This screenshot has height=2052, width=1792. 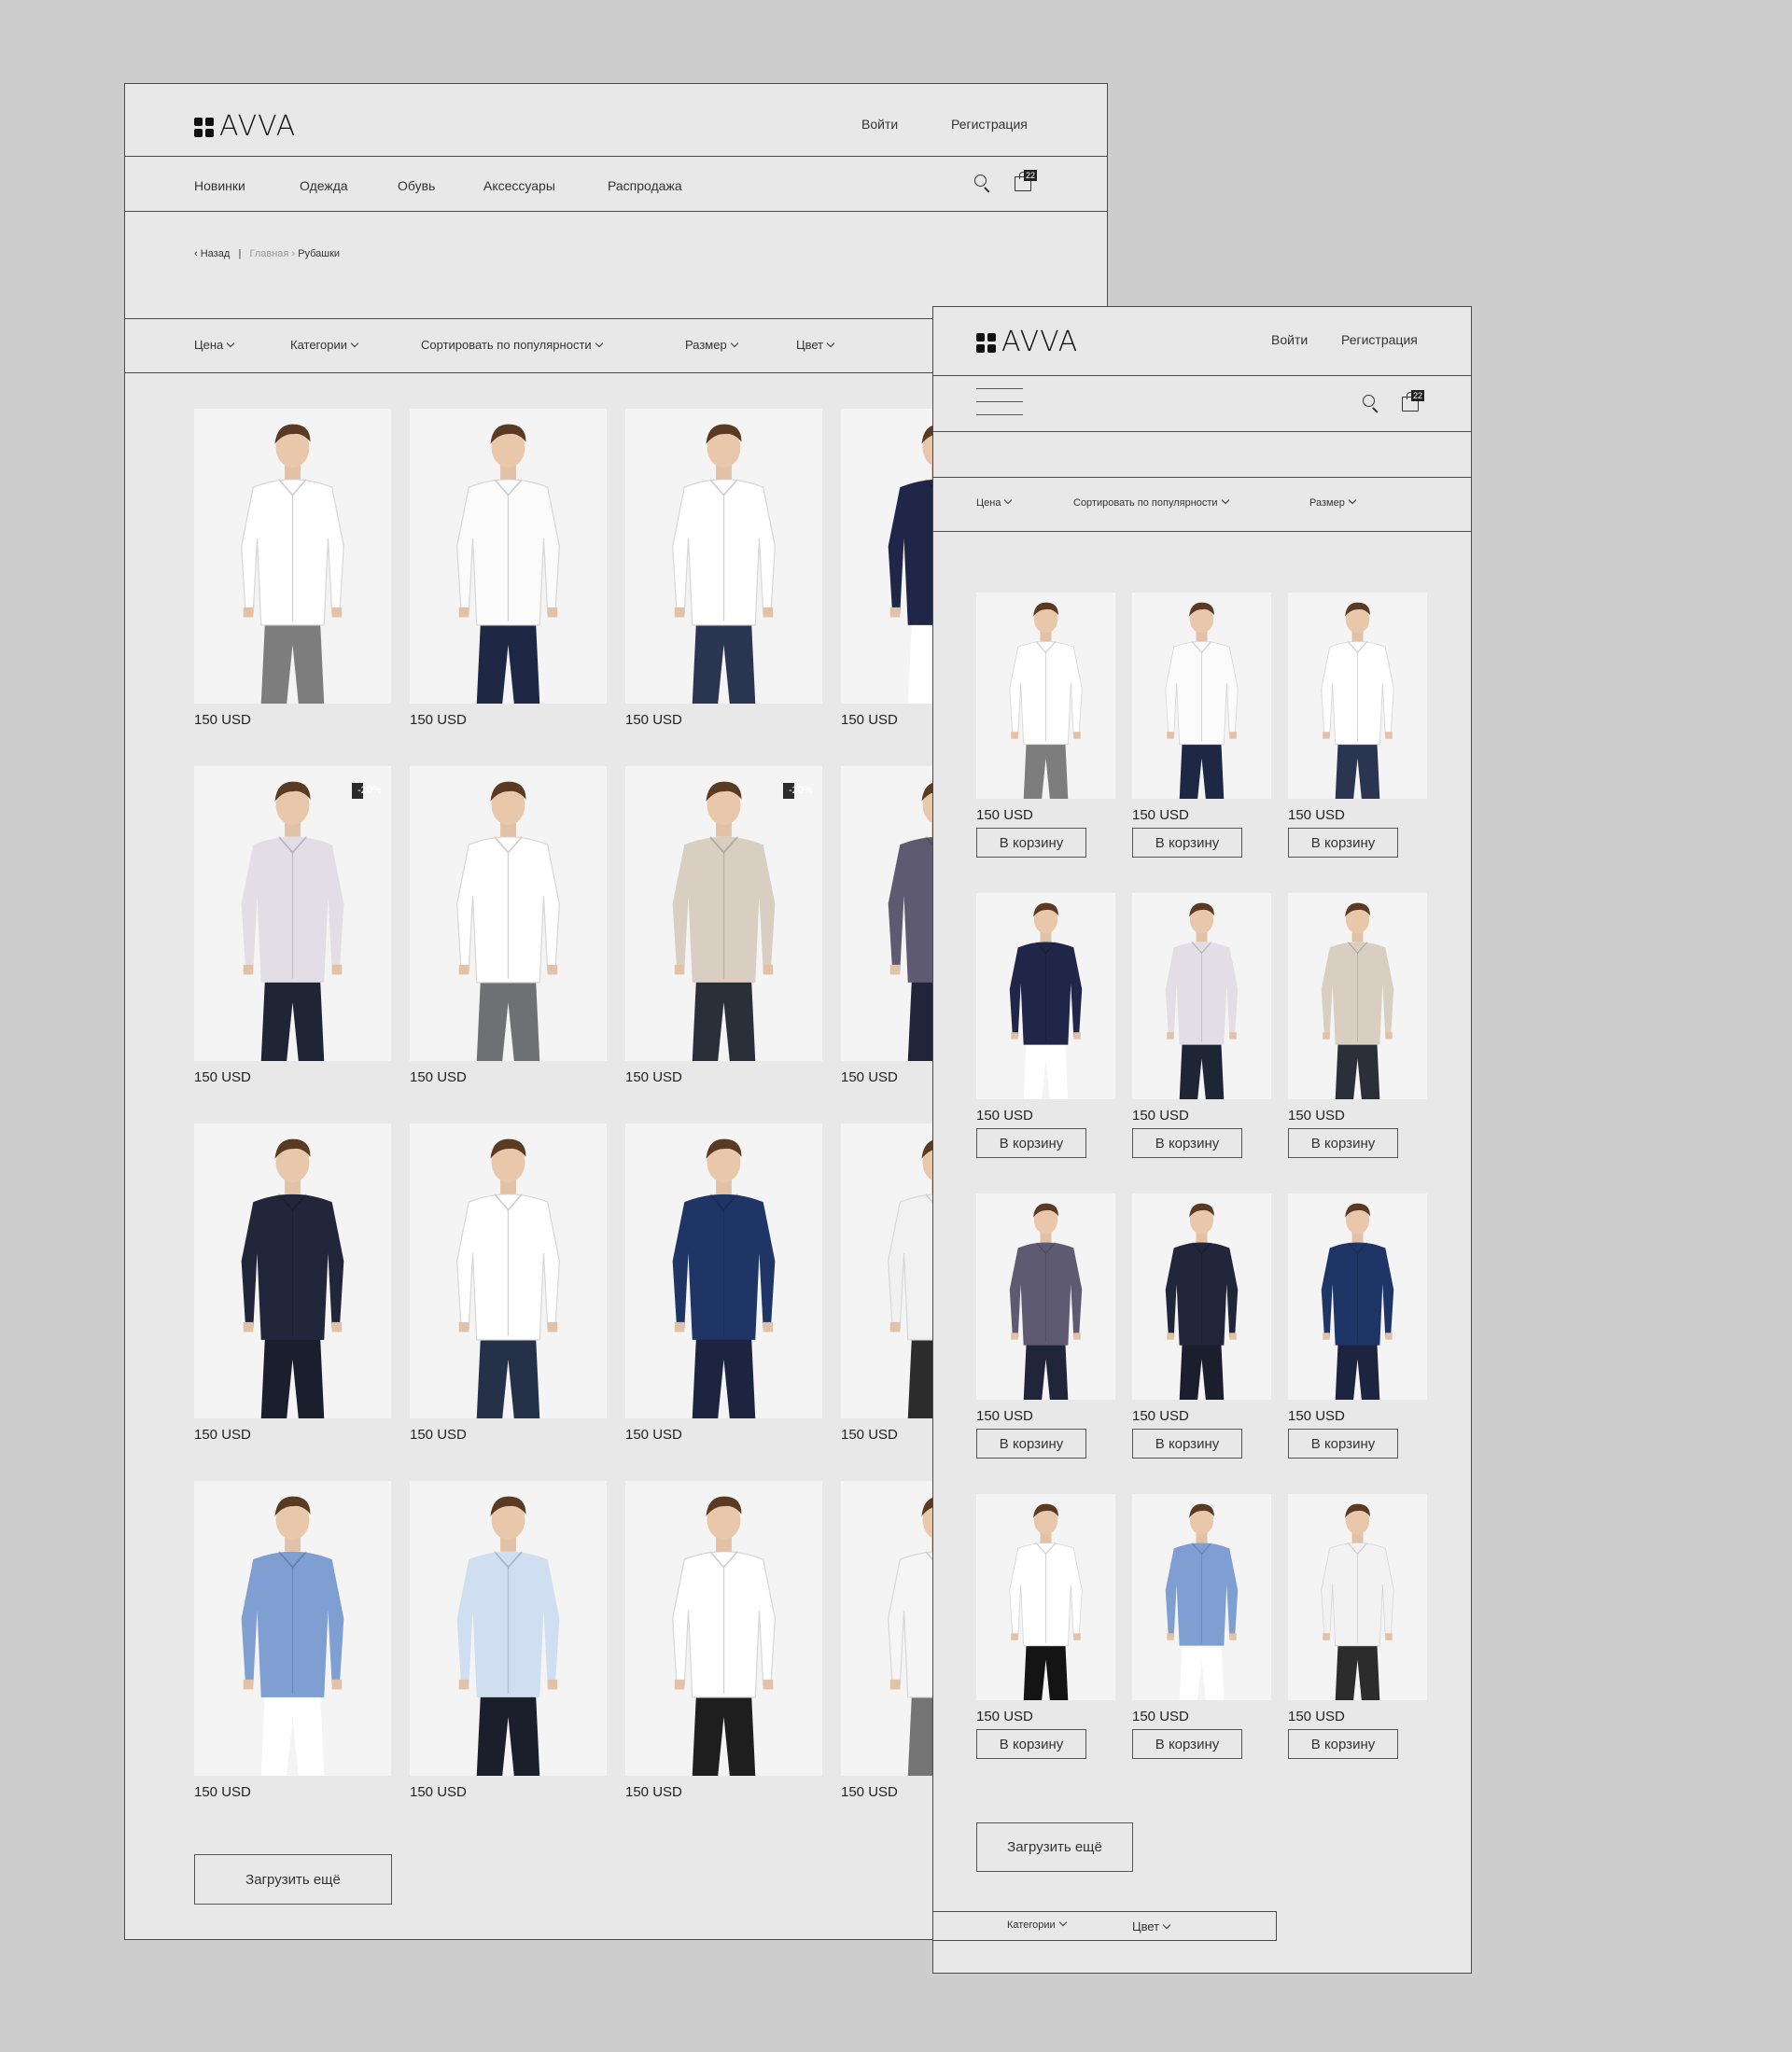 What do you see at coordinates (212, 253) in the screenshot?
I see `back-link: ‹ Назад` at bounding box center [212, 253].